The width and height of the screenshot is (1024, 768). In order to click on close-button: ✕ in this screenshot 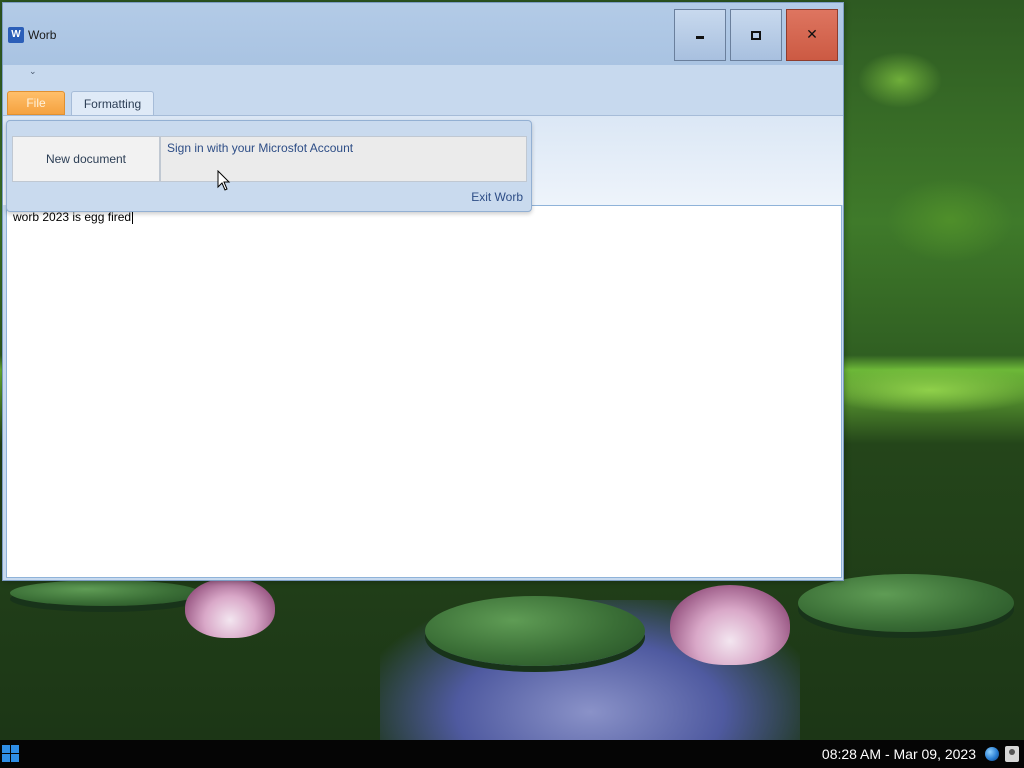, I will do `click(812, 35)`.